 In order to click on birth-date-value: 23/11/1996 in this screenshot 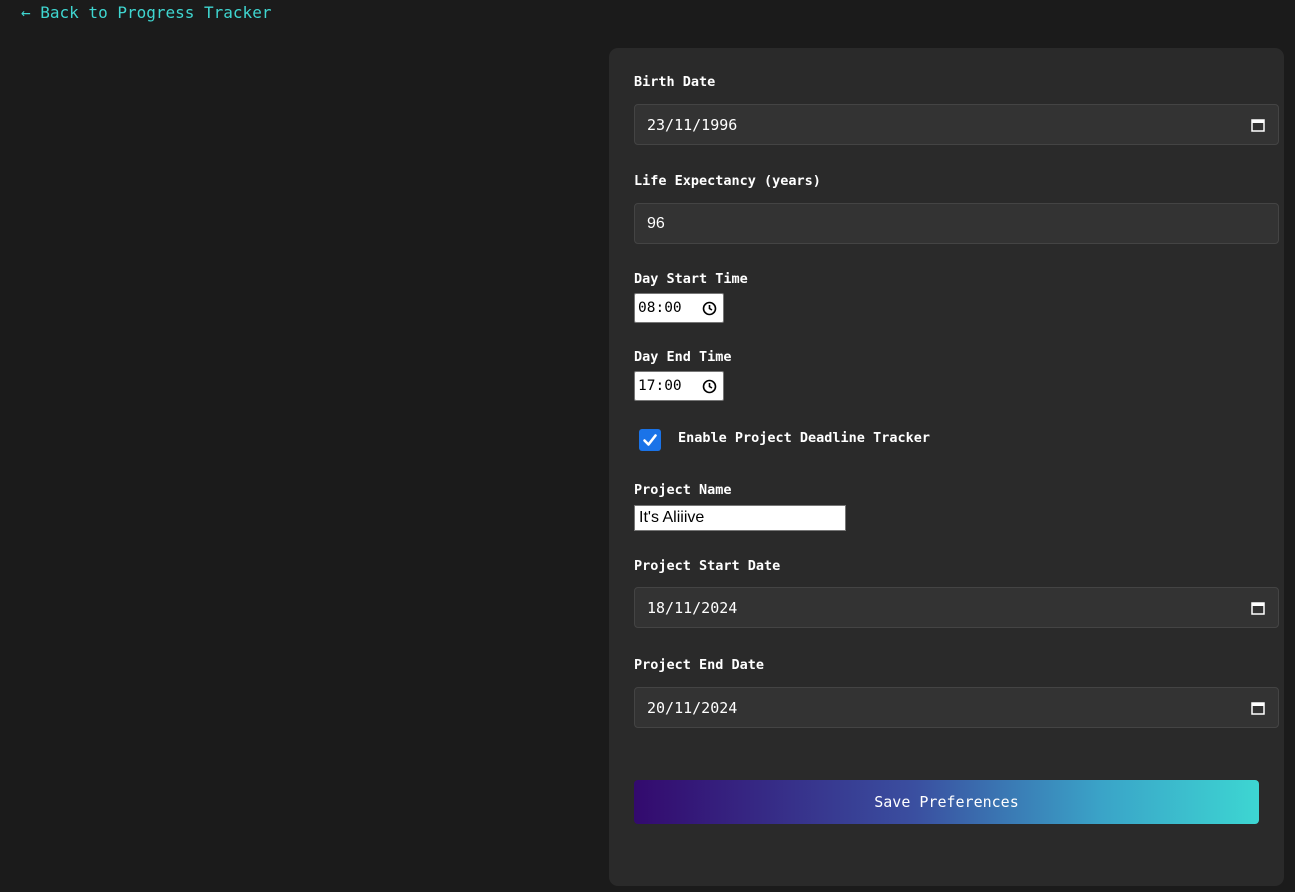, I will do `click(692, 124)`.